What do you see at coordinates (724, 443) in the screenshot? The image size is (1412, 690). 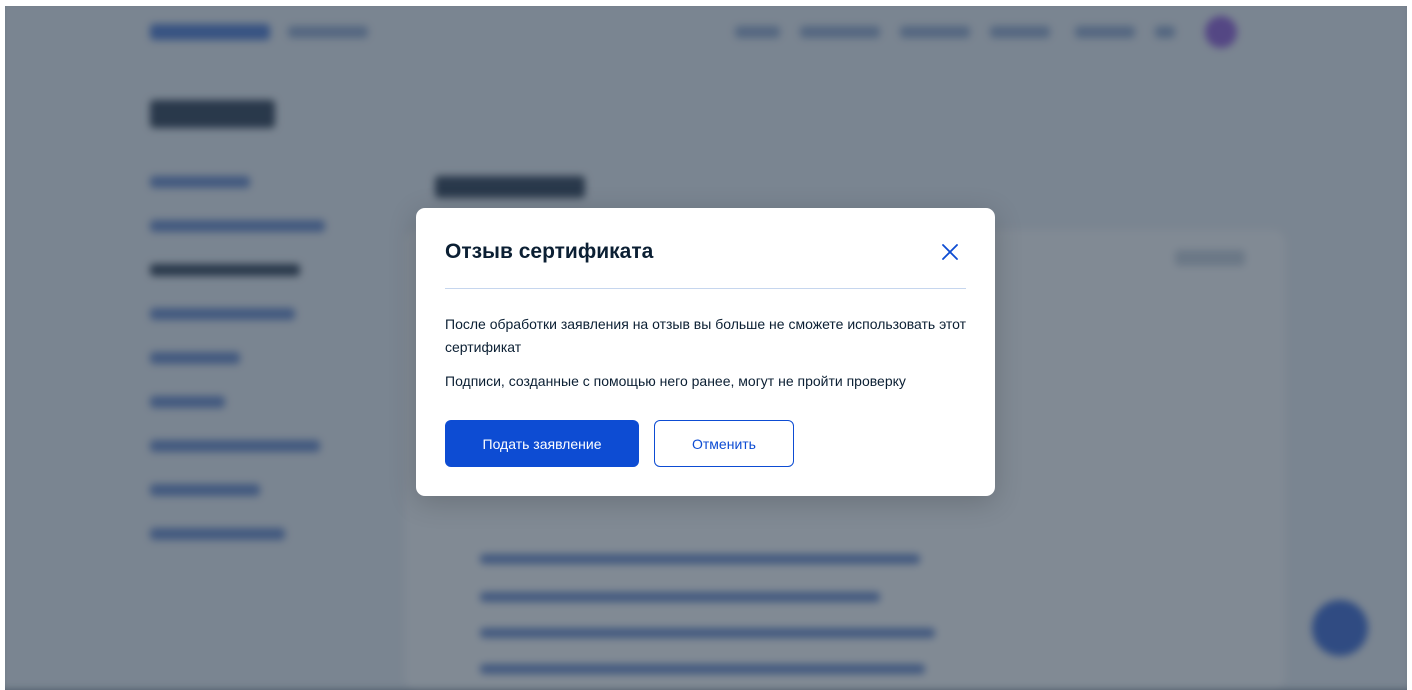 I see `cancel-button: Отменить` at bounding box center [724, 443].